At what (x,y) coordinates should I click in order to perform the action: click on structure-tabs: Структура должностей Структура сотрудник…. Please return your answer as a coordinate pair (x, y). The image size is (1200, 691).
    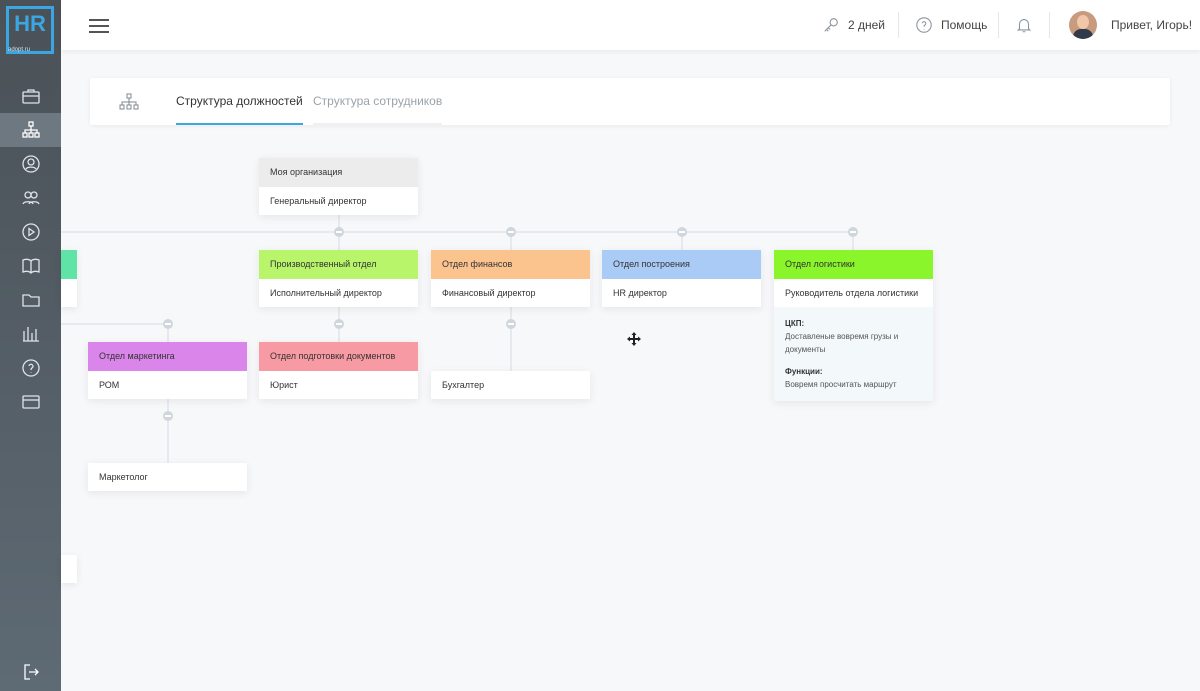
    Looking at the image, I should click on (630, 101).